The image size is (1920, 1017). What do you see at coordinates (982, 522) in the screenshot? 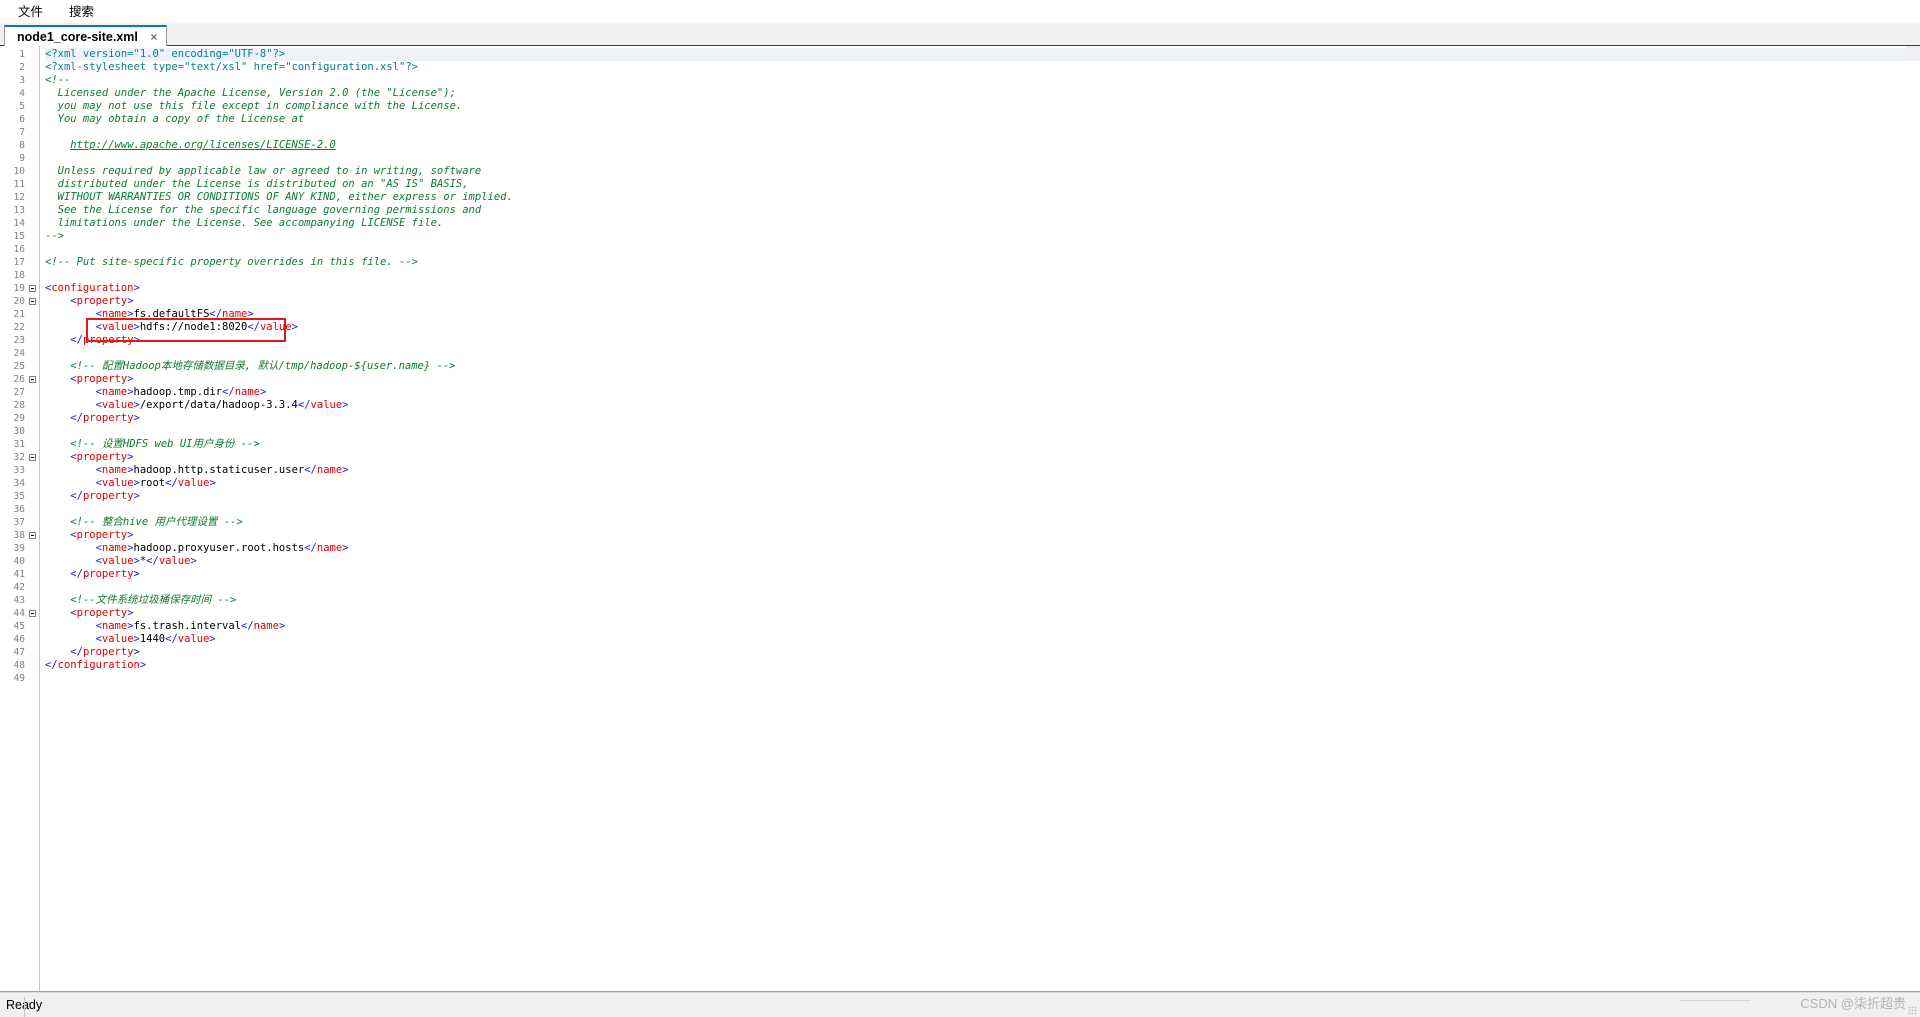
I see `code-line: <!-- 整合hive 用户代理设置 -->` at bounding box center [982, 522].